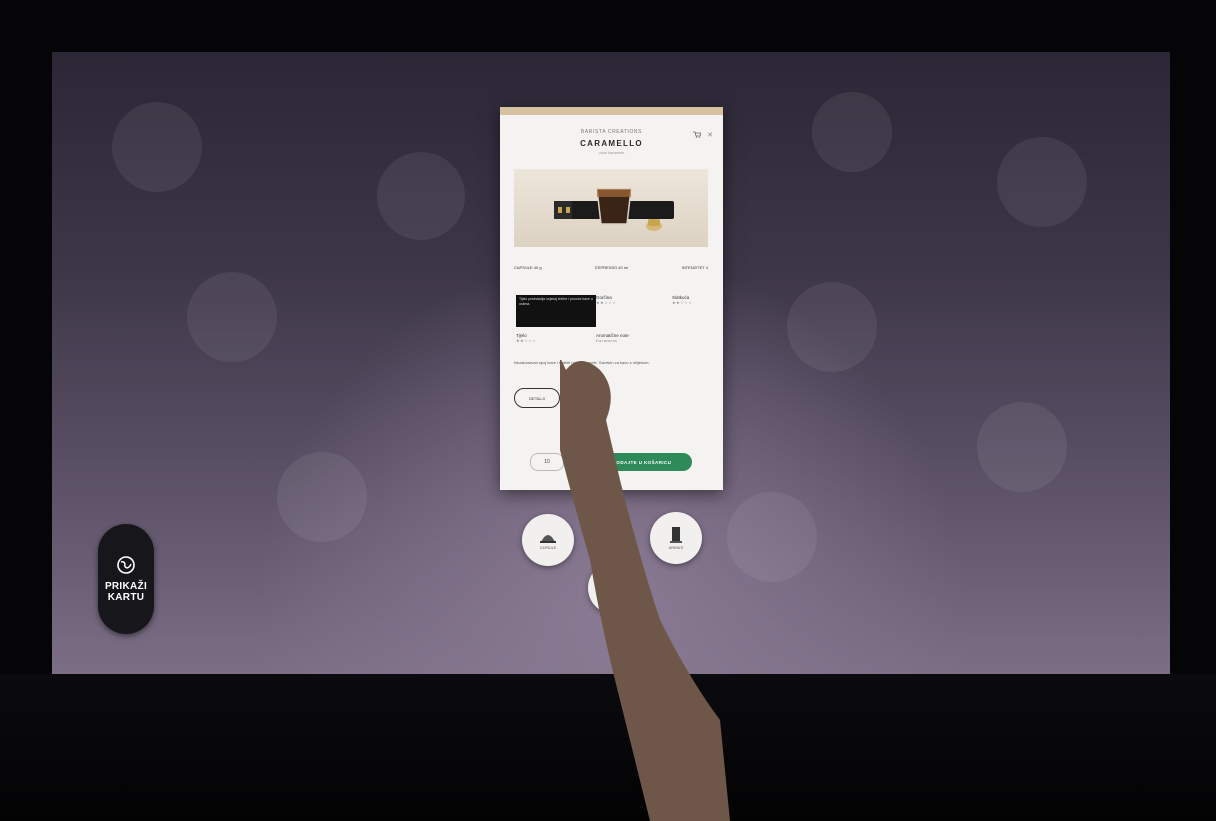 This screenshot has height=821, width=1216. I want to click on nav-capsules-button: CAPSULE, so click(548, 540).